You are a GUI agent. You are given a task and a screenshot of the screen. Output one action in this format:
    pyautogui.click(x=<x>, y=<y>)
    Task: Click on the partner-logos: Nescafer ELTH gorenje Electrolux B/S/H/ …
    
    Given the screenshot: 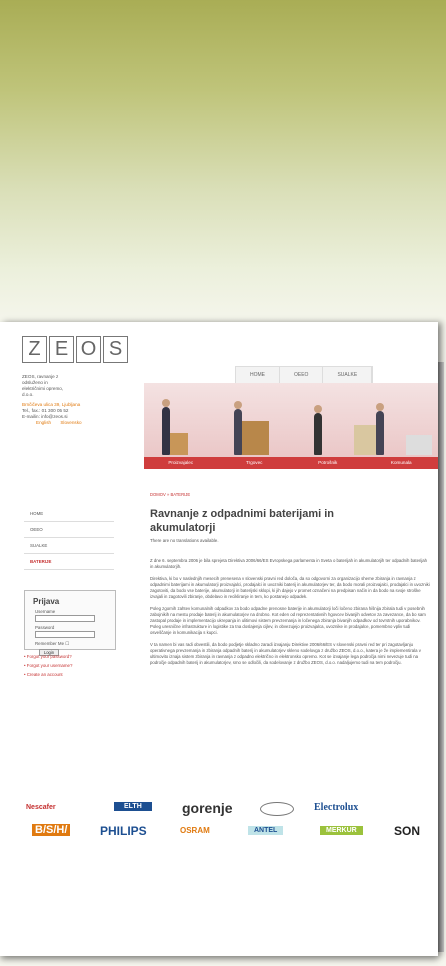 What is the action you would take?
    pyautogui.click(x=230, y=825)
    